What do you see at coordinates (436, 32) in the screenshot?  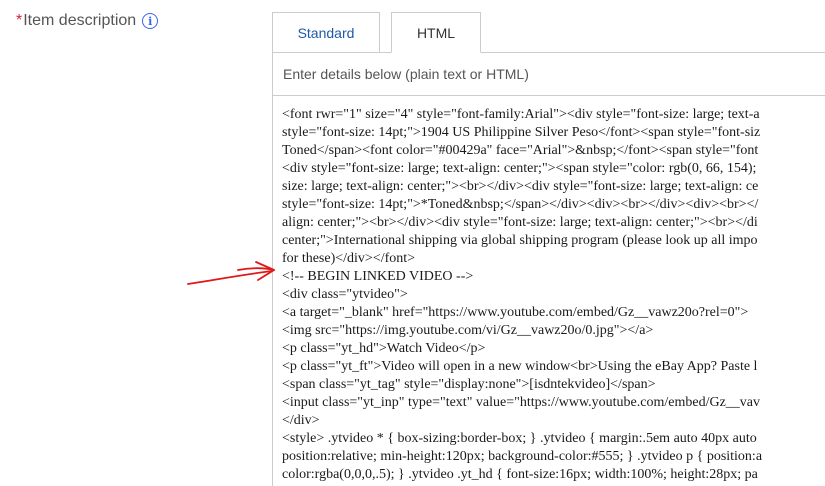 I see `tab-html: HTML` at bounding box center [436, 32].